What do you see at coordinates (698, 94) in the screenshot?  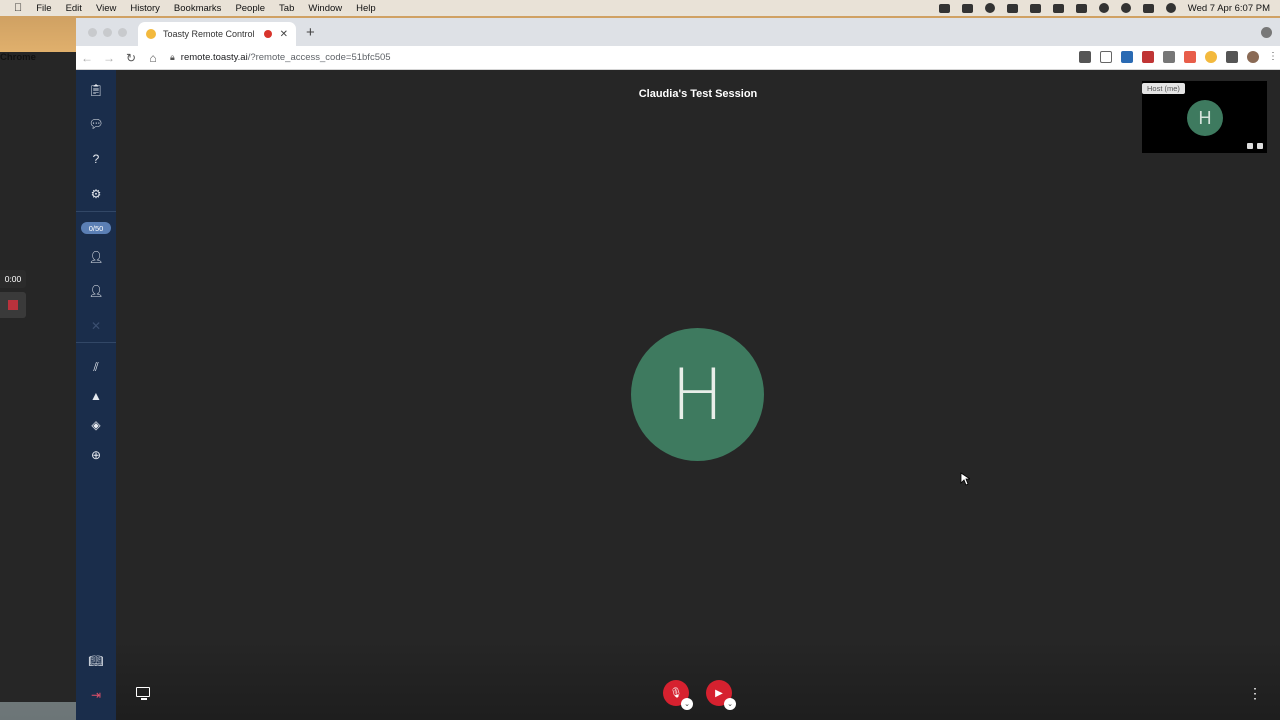 I see `session-title: Claudia's Test Session` at bounding box center [698, 94].